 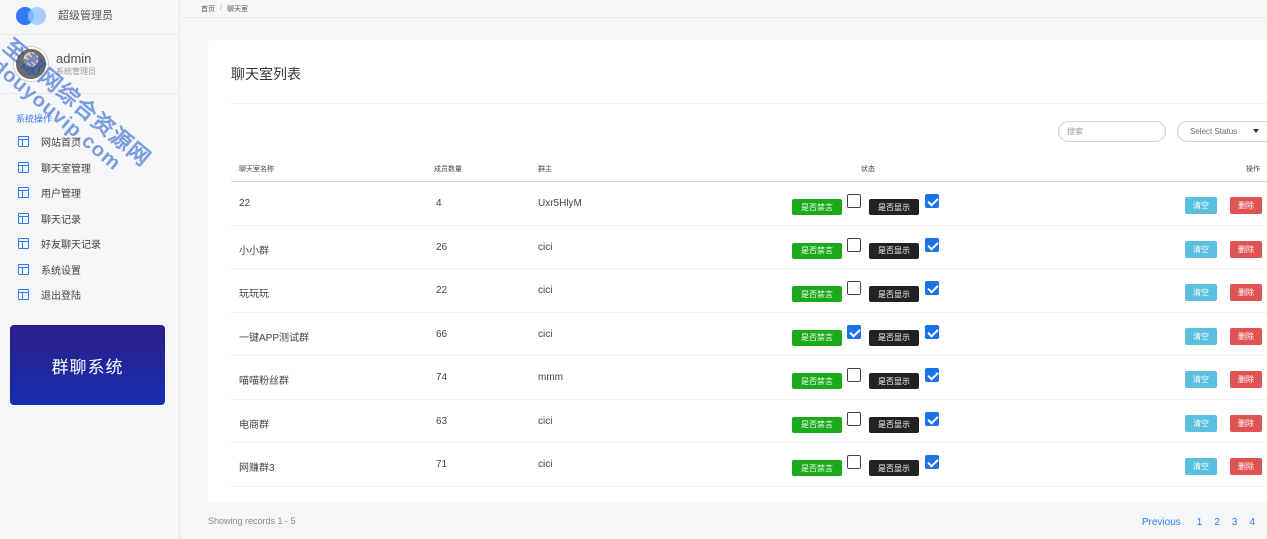 What do you see at coordinates (274, 338) in the screenshot?
I see `chatroom-name: 一键APP测试群` at bounding box center [274, 338].